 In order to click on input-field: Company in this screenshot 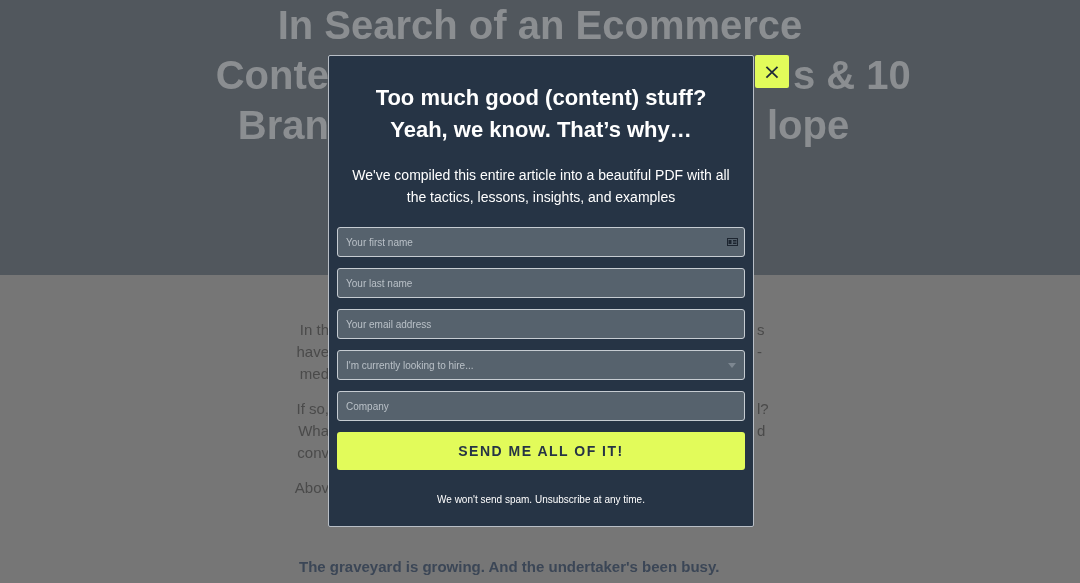, I will do `click(541, 406)`.